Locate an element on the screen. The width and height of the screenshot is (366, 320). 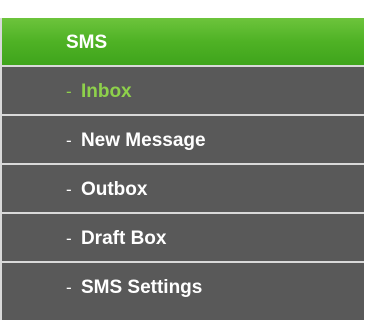
menu-header-label: SMS is located at coordinates (87, 42).